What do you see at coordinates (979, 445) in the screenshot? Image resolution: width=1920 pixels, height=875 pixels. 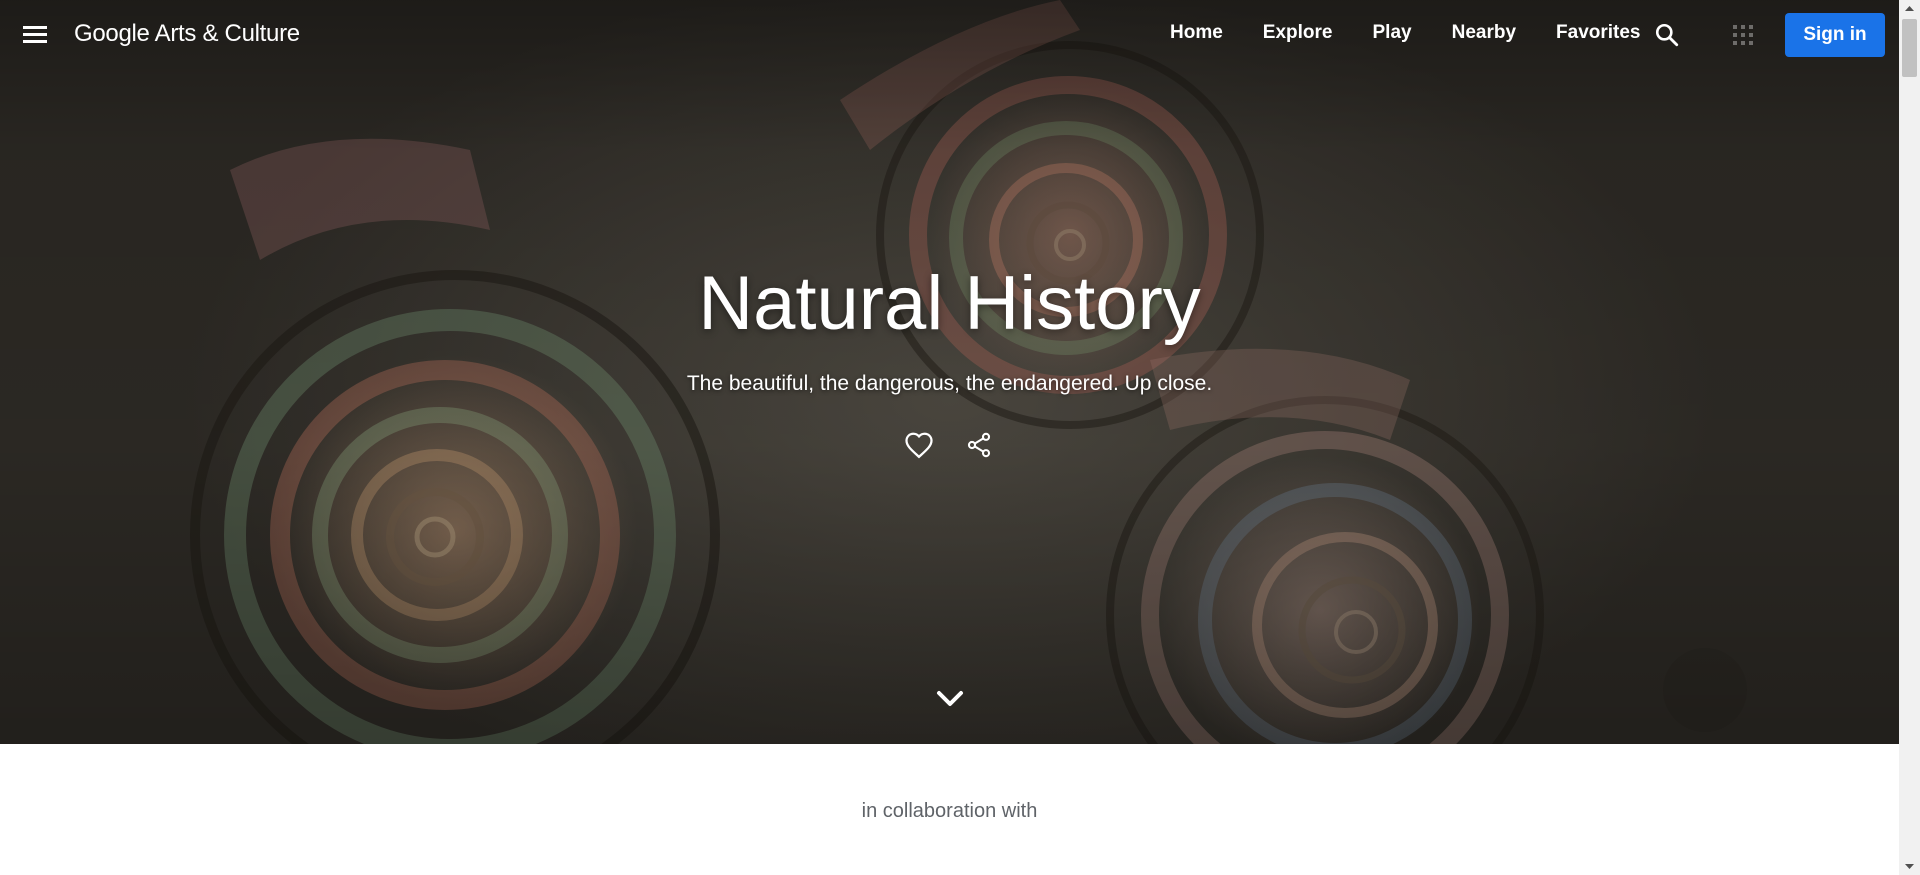 I see `share-icon` at bounding box center [979, 445].